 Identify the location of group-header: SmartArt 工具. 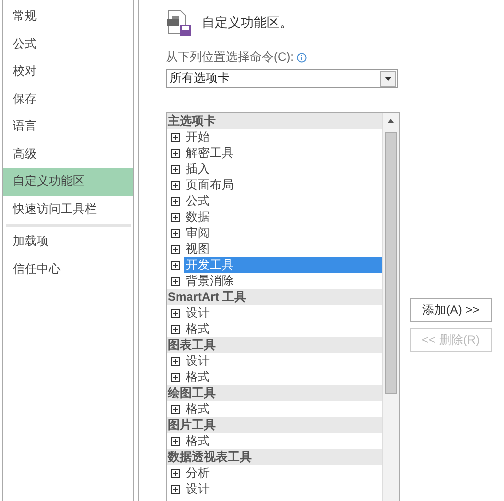
(274, 297).